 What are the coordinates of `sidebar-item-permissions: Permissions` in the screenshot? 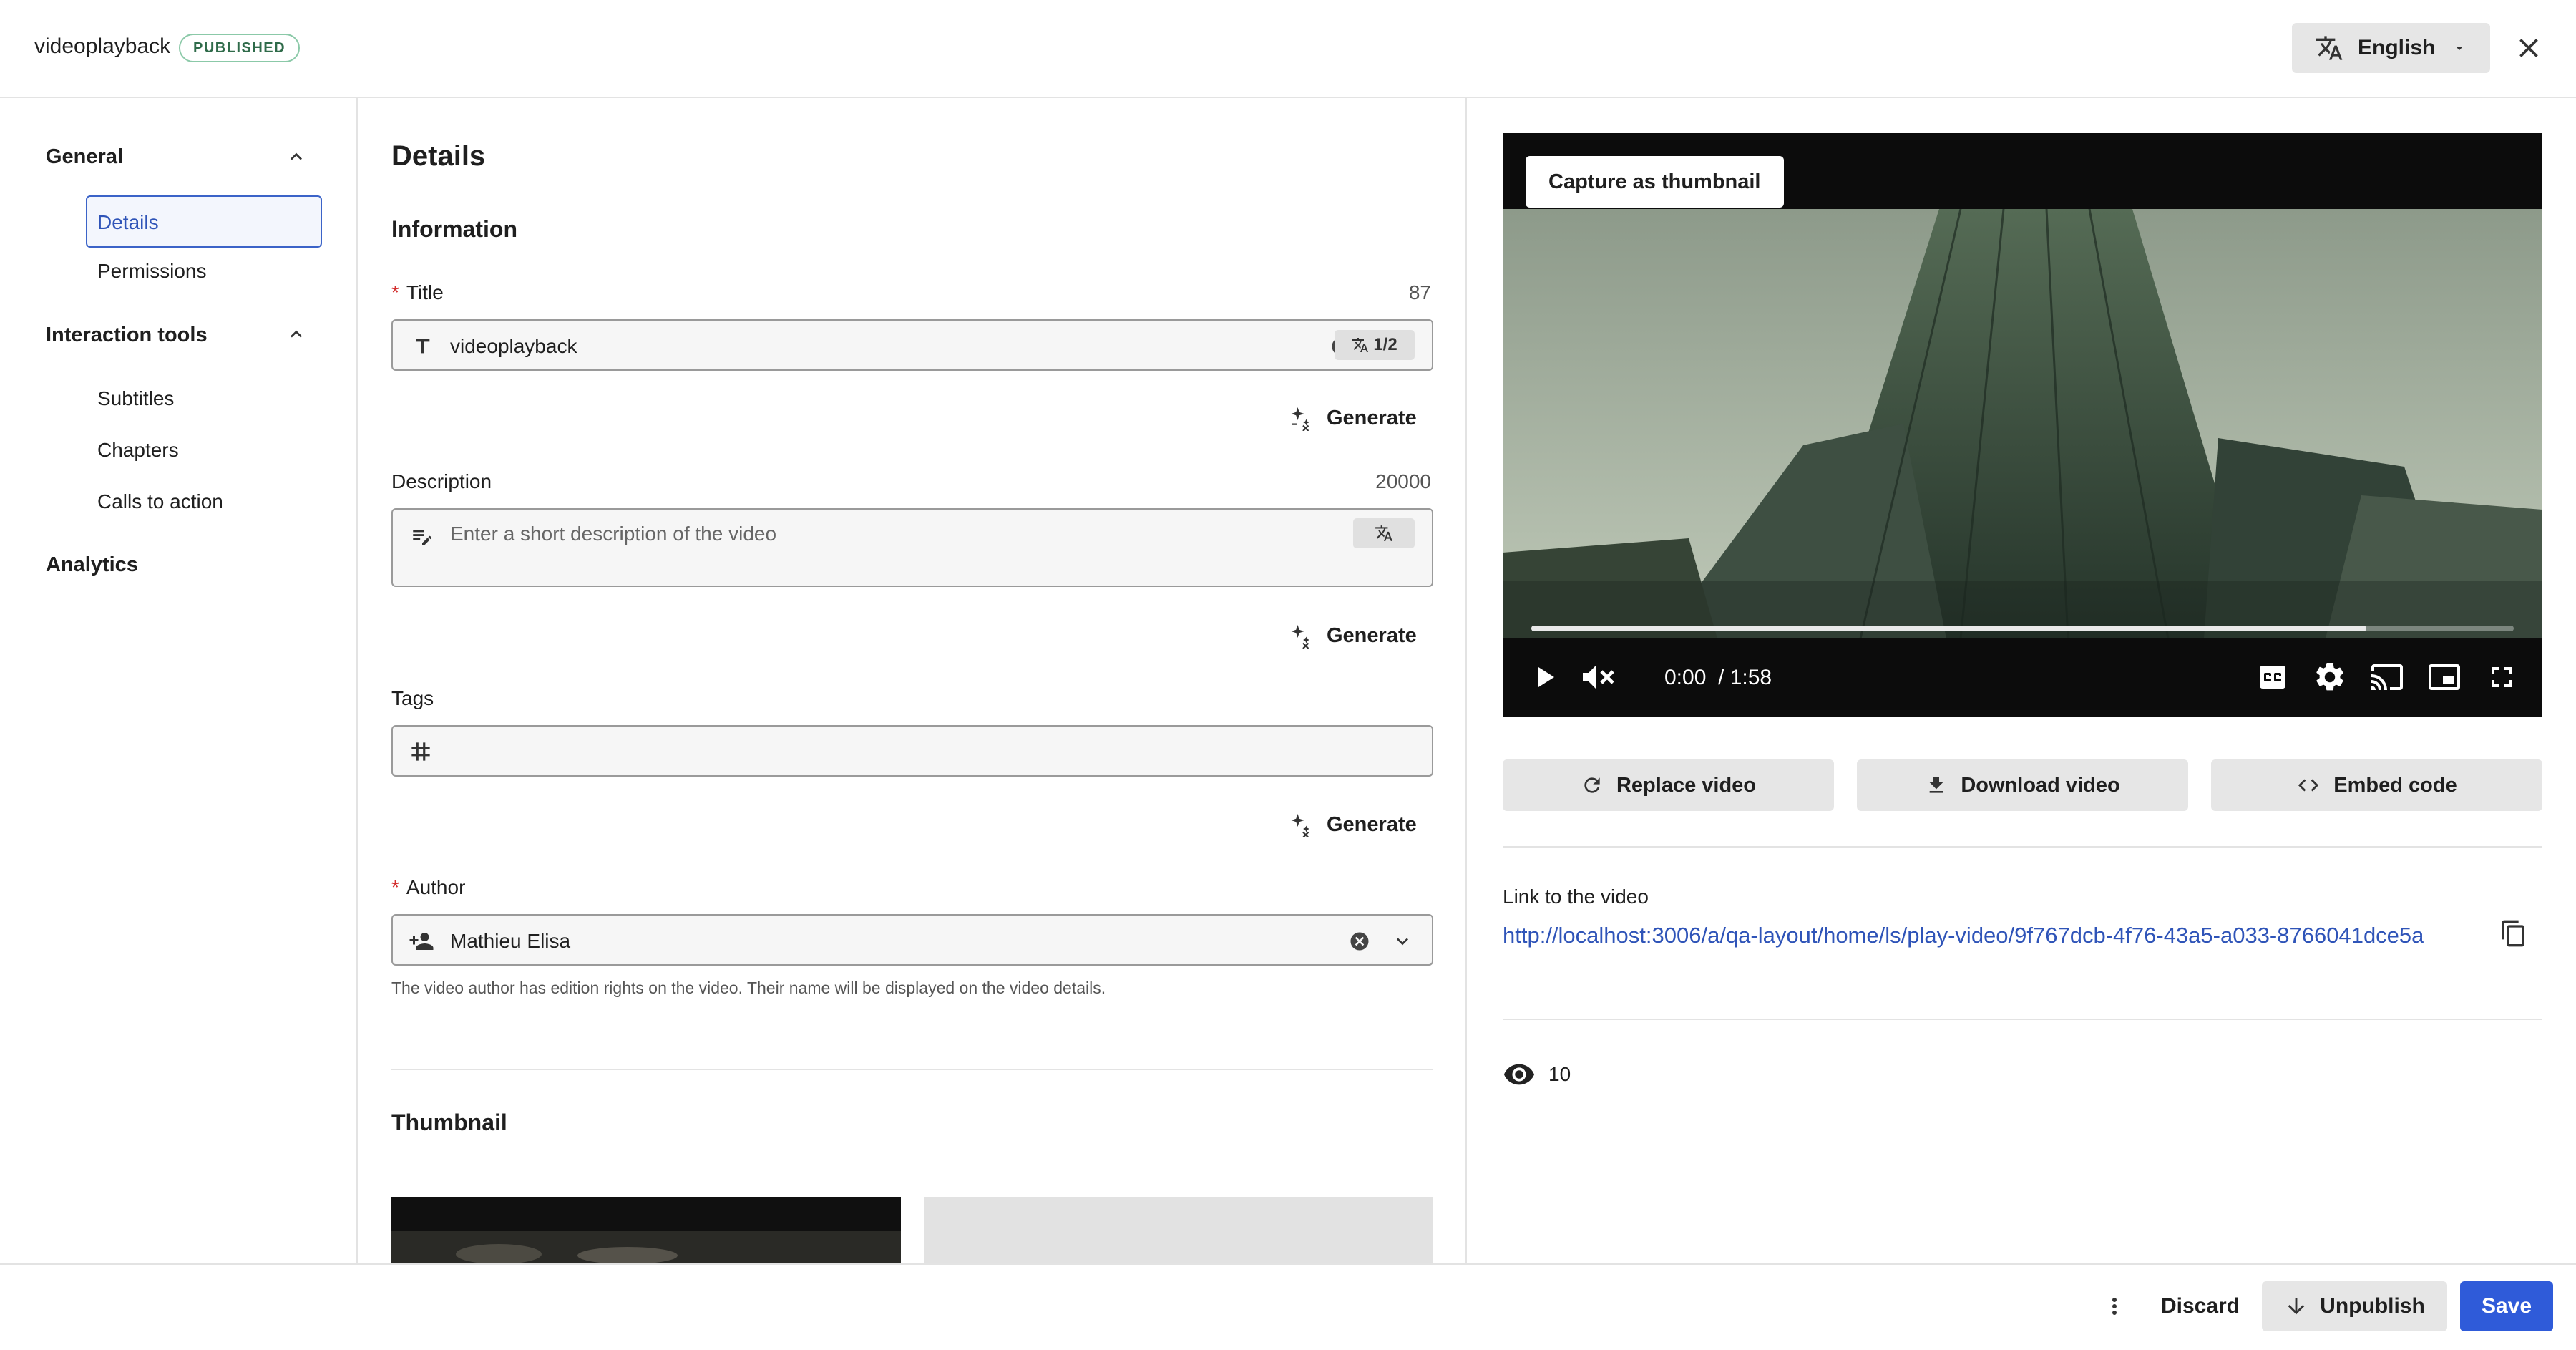 It's located at (151, 271).